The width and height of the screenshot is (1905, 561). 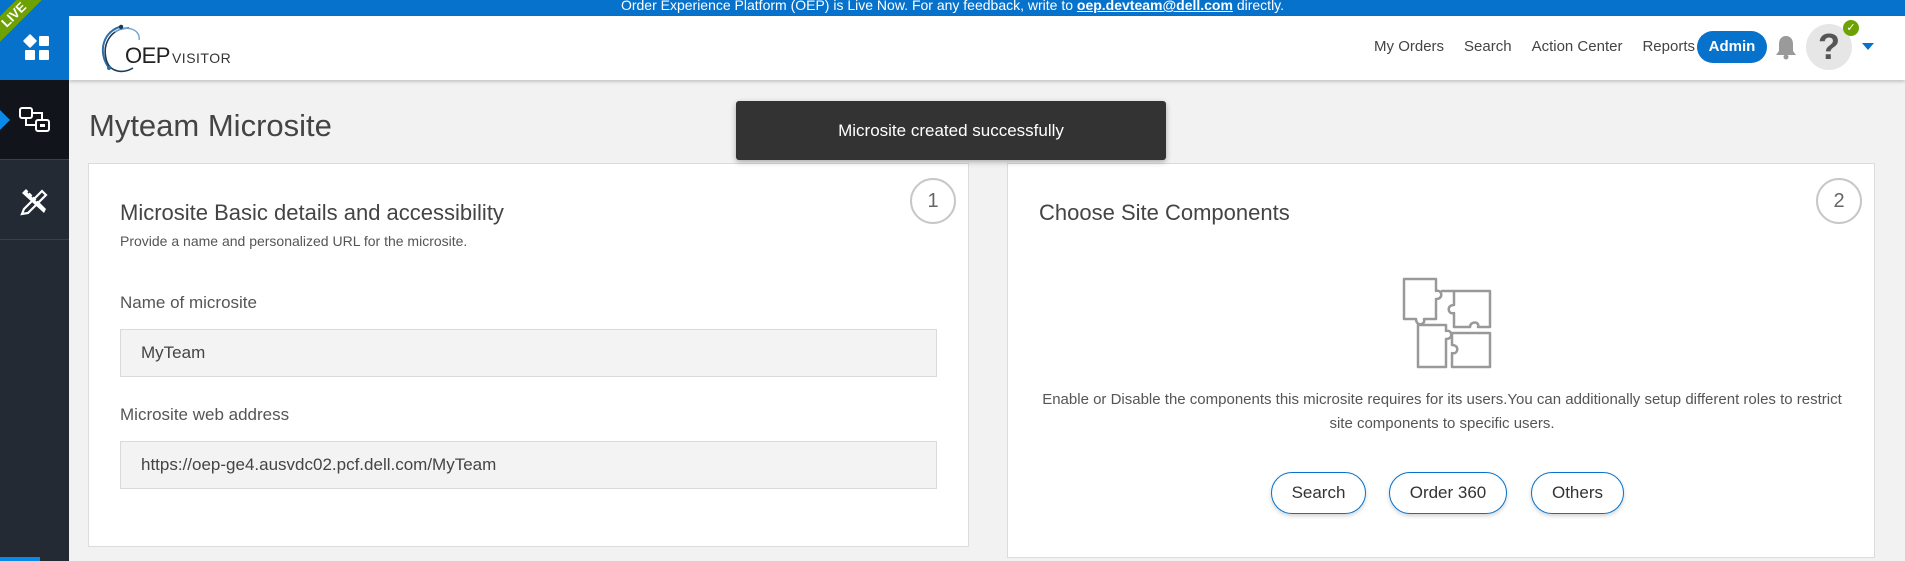 I want to click on microsite-address-input, so click(x=528, y=465).